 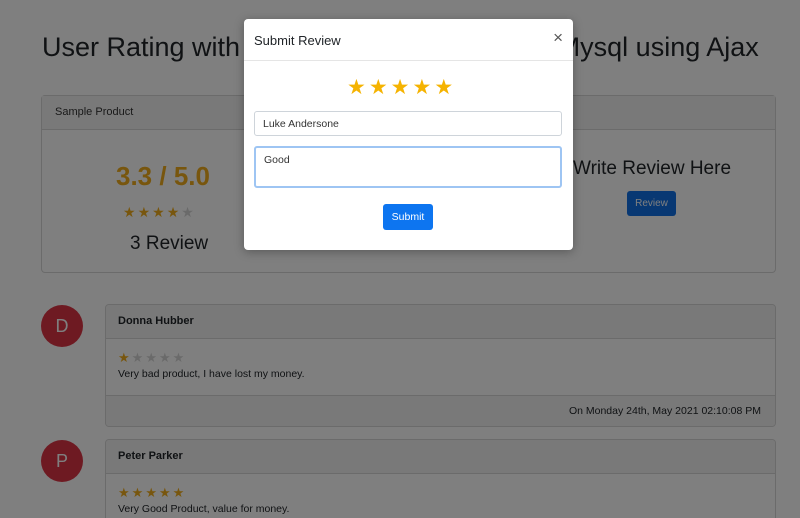 What do you see at coordinates (558, 38) in the screenshot?
I see `close-icon: ×` at bounding box center [558, 38].